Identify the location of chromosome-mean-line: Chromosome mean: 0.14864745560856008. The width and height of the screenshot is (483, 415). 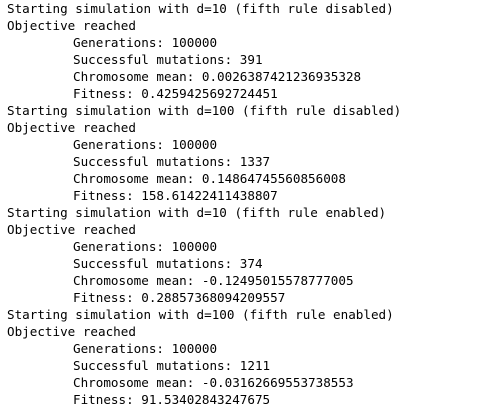
(209, 178).